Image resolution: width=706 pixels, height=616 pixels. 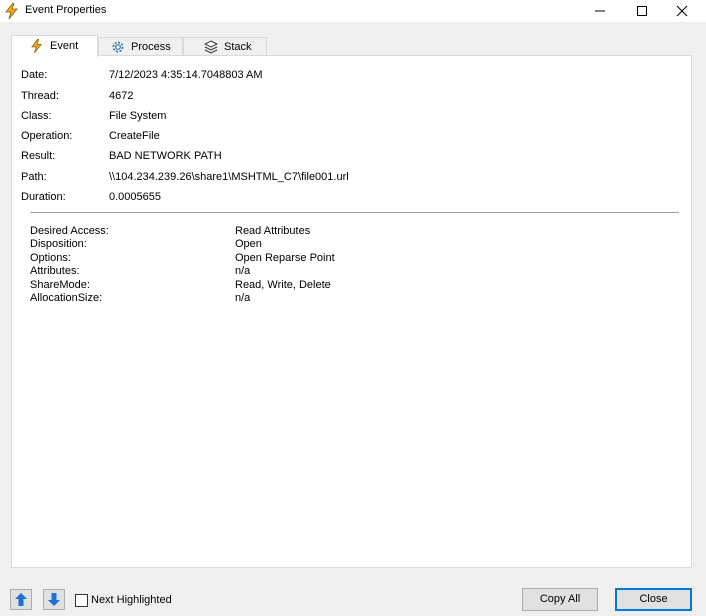 I want to click on operation-value: CreateFile, so click(x=134, y=136).